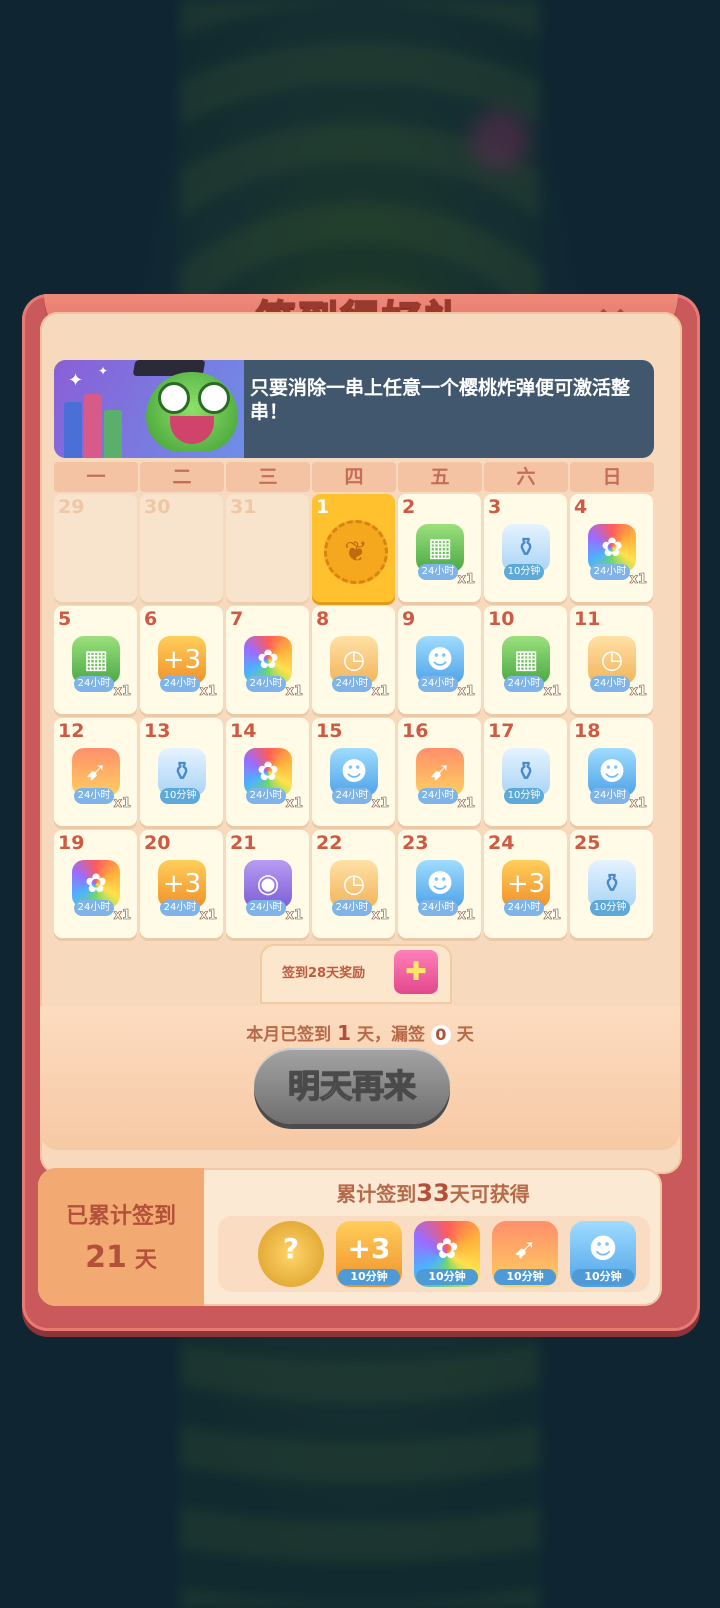 This screenshot has height=1608, width=720. What do you see at coordinates (151, 619) in the screenshot?
I see `day-number: 6` at bounding box center [151, 619].